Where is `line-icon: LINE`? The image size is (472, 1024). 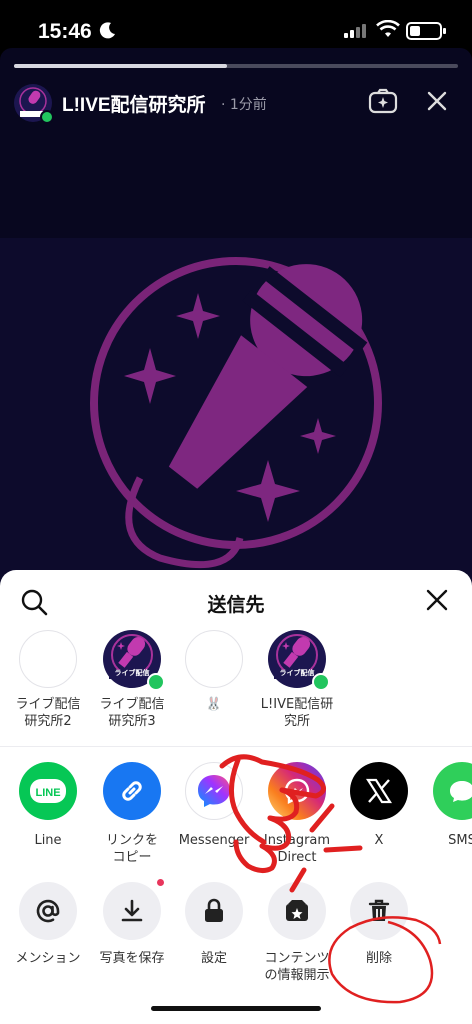 line-icon: LINE is located at coordinates (48, 791).